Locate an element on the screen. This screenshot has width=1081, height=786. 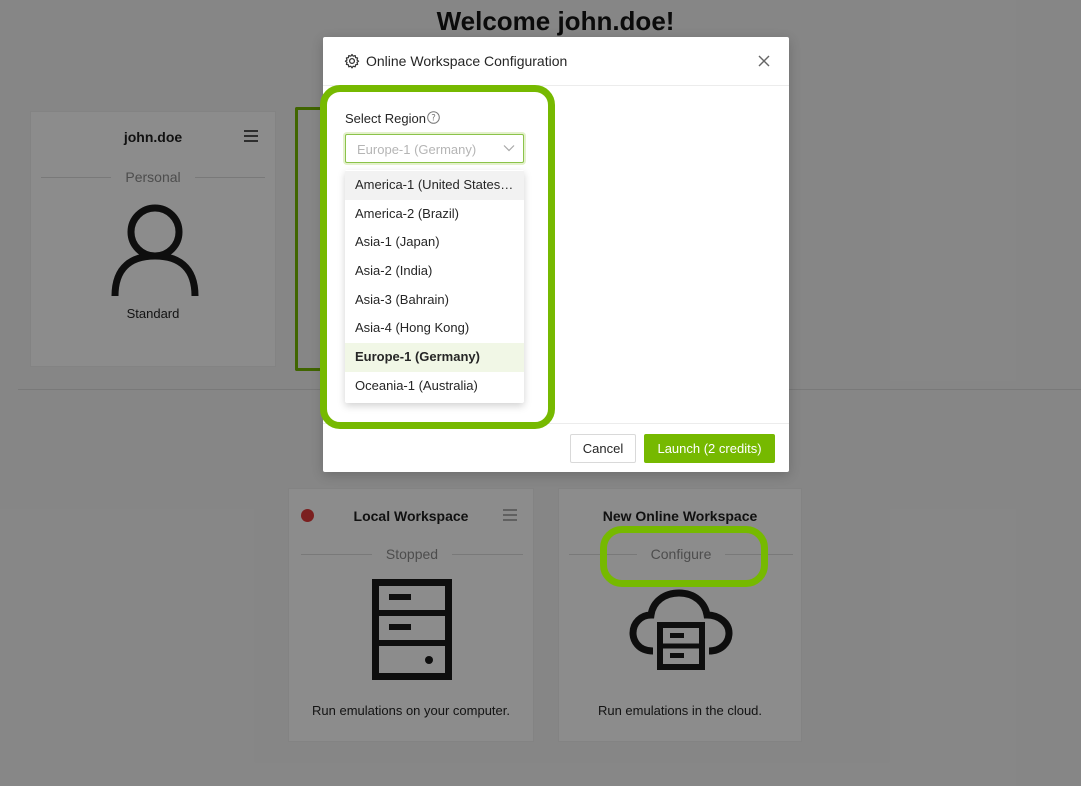
gear-icon is located at coordinates (352, 61).